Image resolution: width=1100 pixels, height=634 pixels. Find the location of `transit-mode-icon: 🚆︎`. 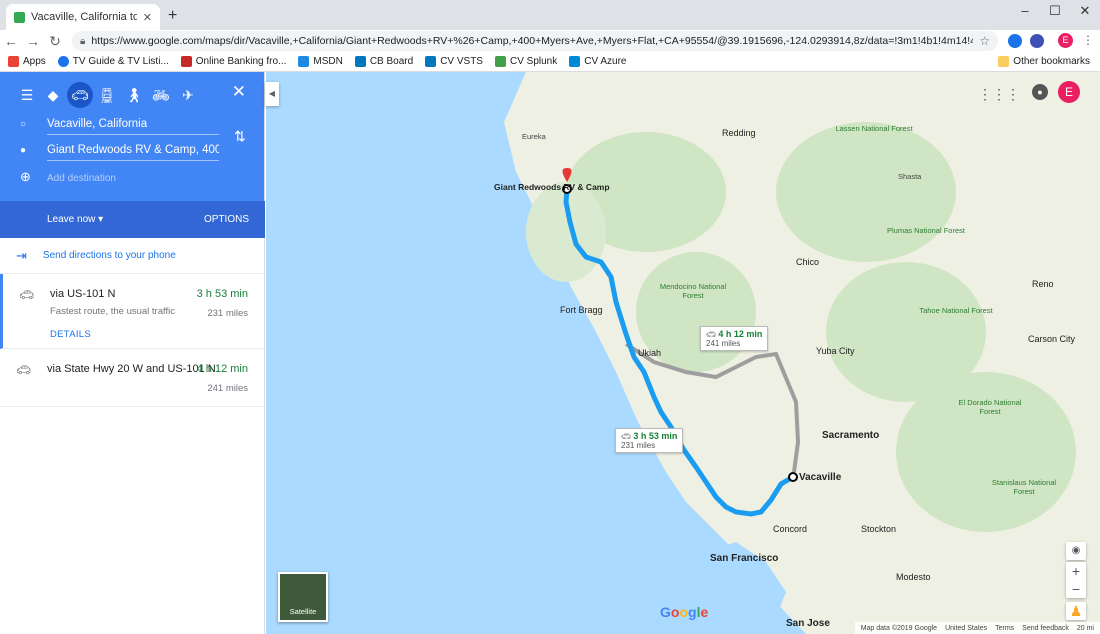

transit-mode-icon: 🚆︎ is located at coordinates (107, 95).